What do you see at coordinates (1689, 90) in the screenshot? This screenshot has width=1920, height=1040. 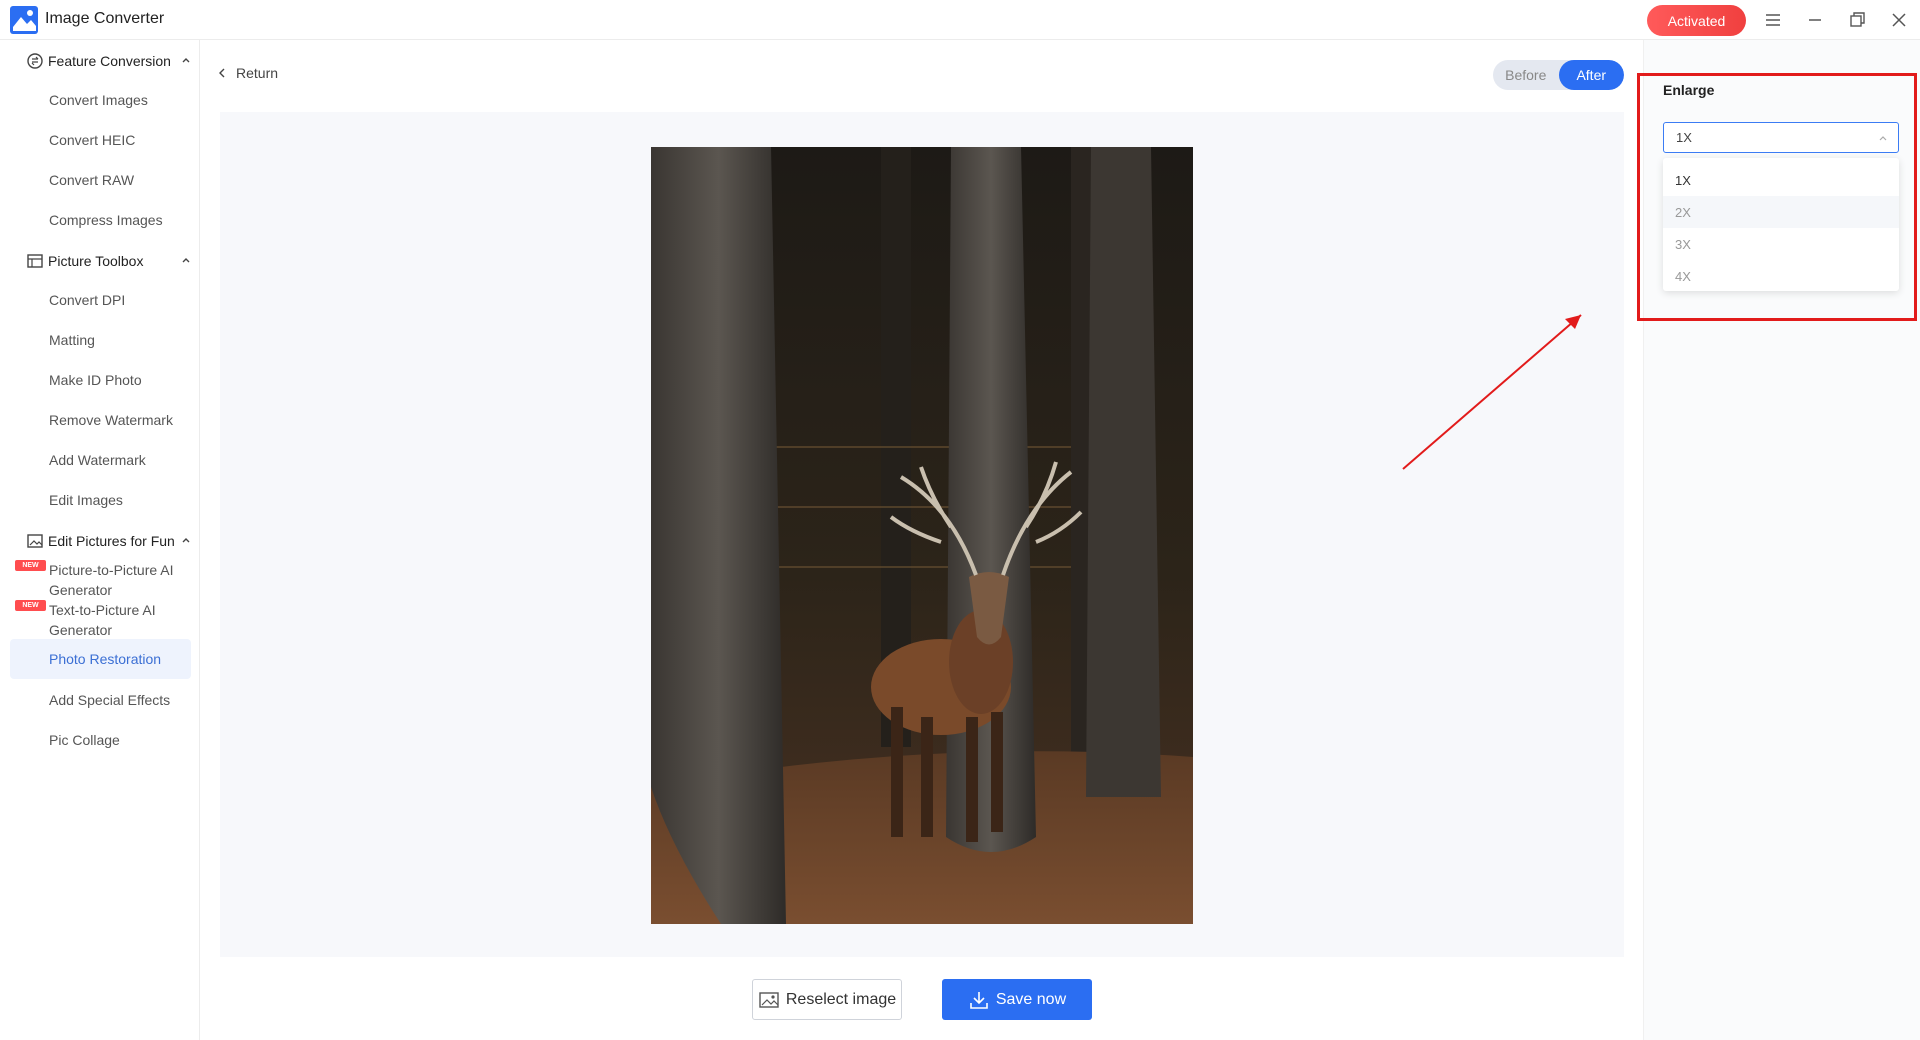 I see `enlarge-label: Enlarge` at bounding box center [1689, 90].